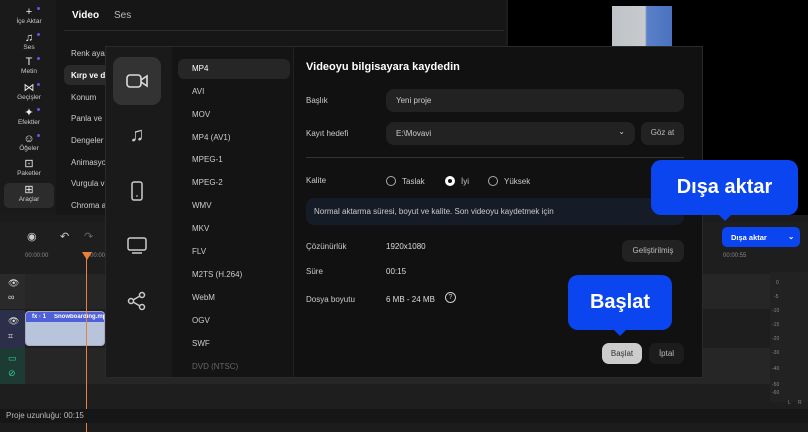  I want to click on playhead, so click(86, 342).